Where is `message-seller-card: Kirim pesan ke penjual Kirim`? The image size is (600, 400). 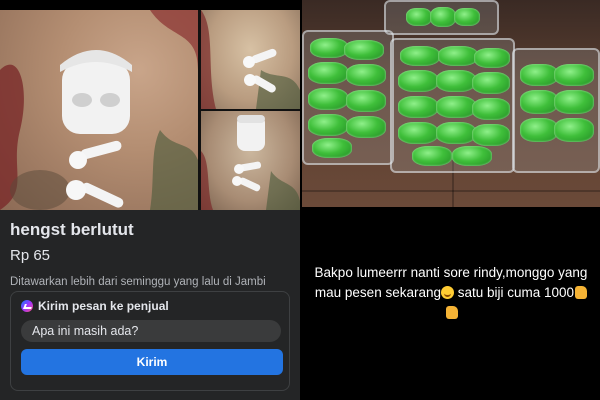 message-seller-card: Kirim pesan ke penjual Kirim is located at coordinates (150, 341).